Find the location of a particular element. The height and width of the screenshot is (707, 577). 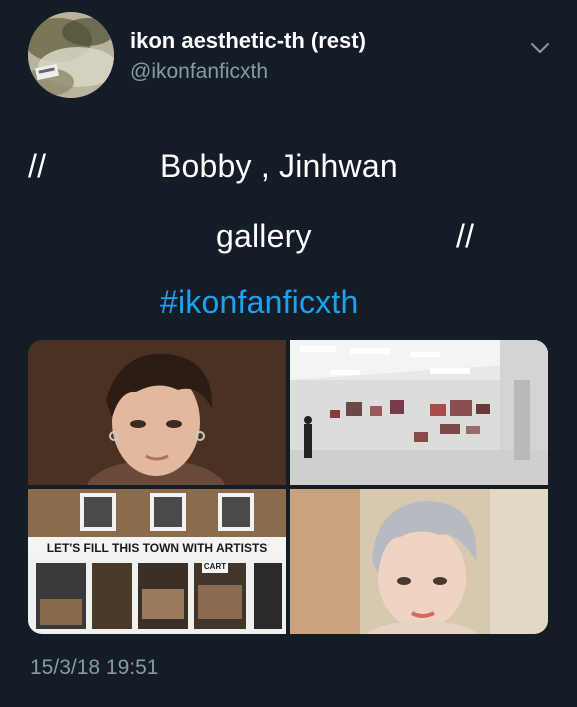

avatar-image is located at coordinates (71, 55).